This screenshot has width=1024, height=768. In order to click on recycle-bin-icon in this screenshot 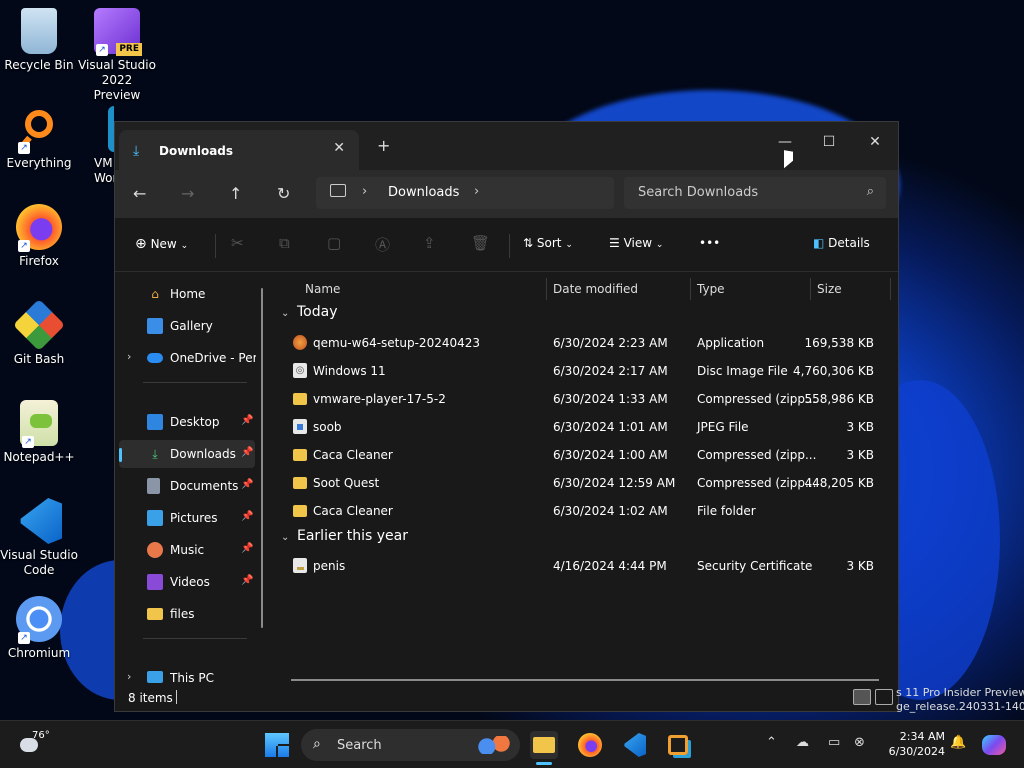, I will do `click(39, 31)`.